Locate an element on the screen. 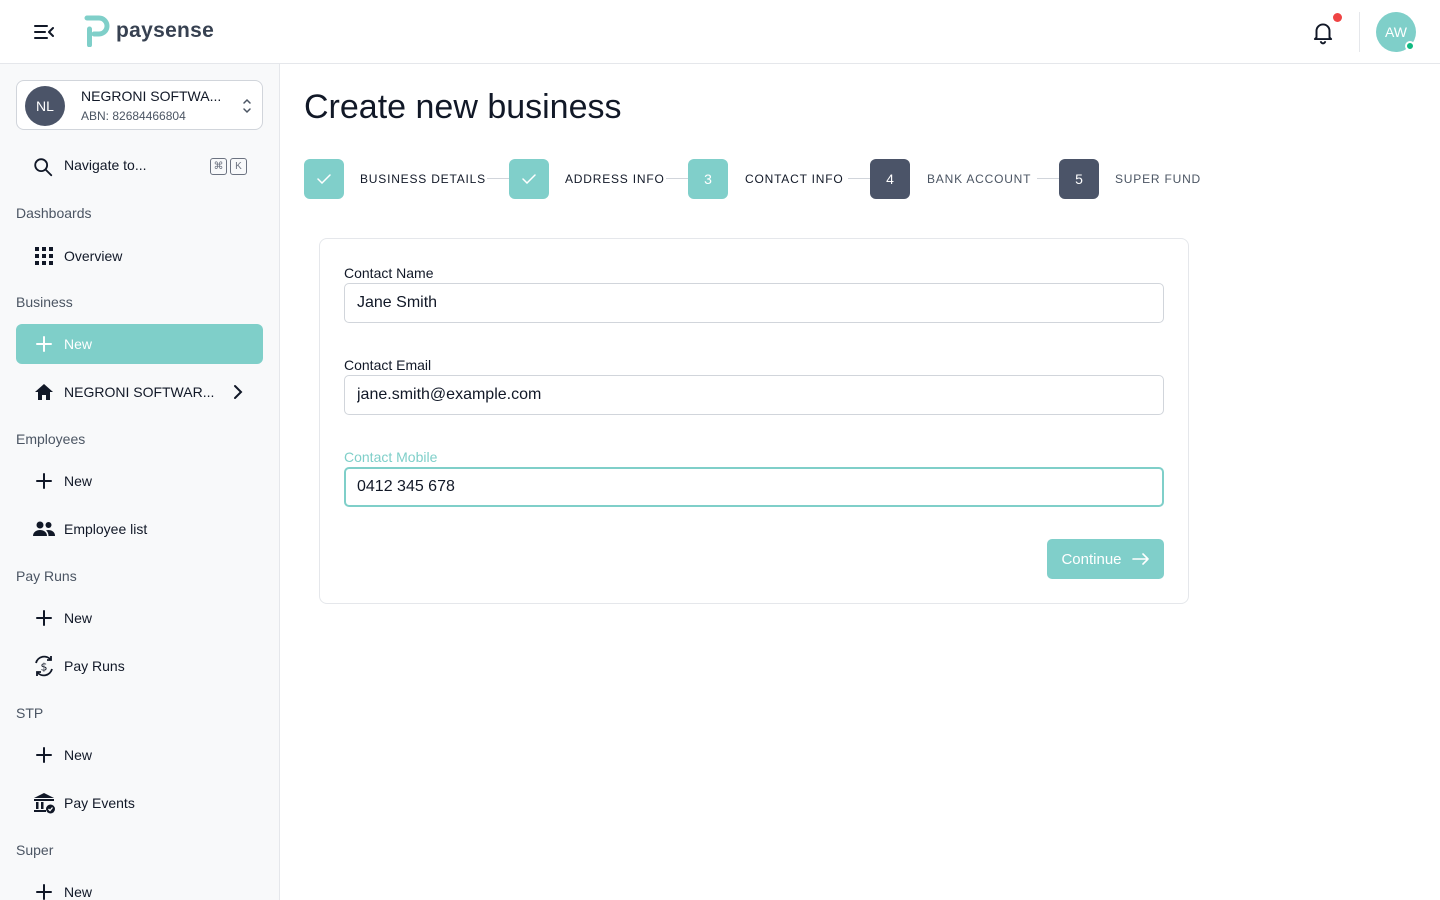 The height and width of the screenshot is (900, 1440). sidebar-item-super-new: New is located at coordinates (139, 886).